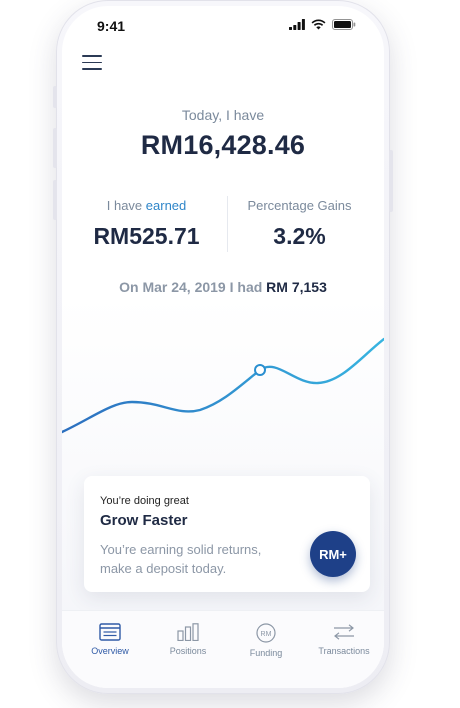 This screenshot has height=708, width=460. Describe the element at coordinates (223, 115) in the screenshot. I see `balance-caption: Today, I have` at that location.